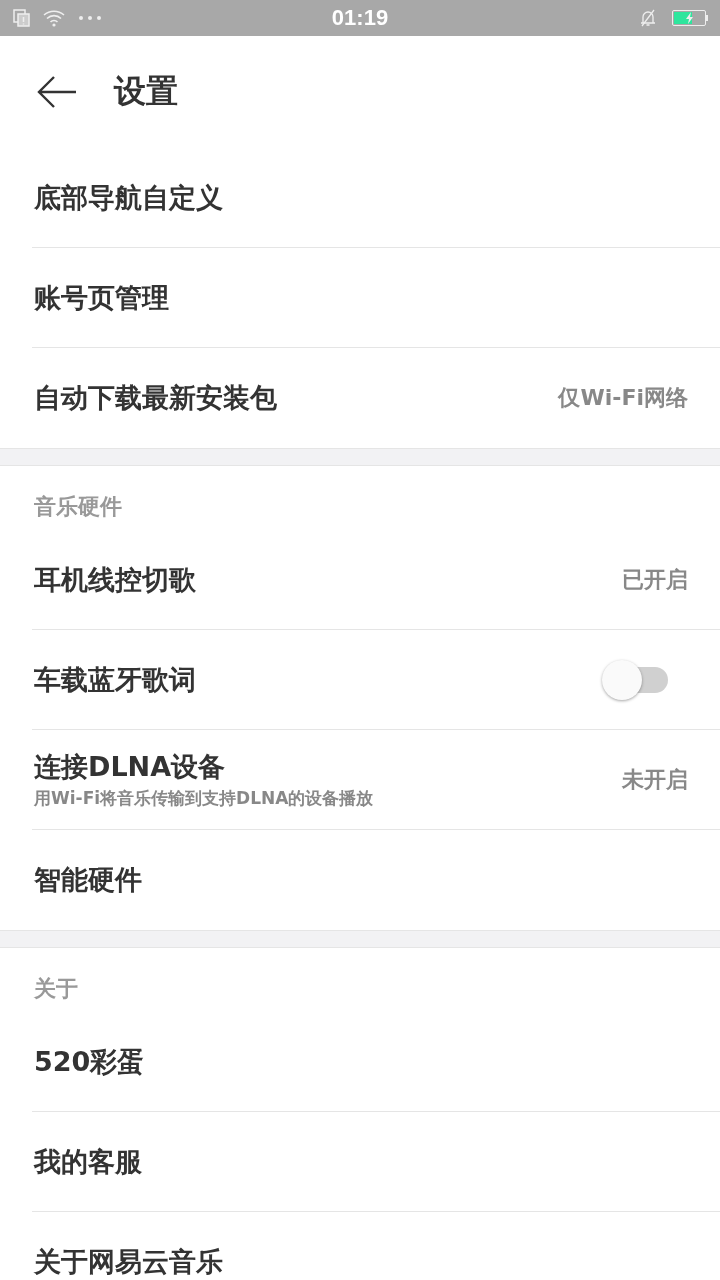  Describe the element at coordinates (376, 1246) in the screenshot. I see `settings-row: 关于网易云音乐` at that location.